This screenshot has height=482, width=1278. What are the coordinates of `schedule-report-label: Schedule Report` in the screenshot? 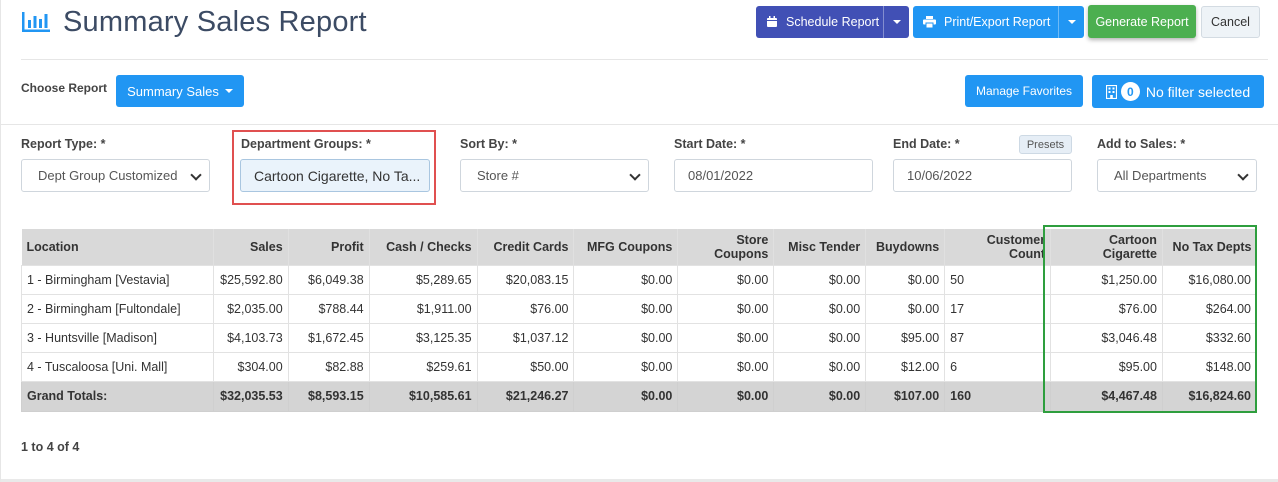 It's located at (833, 22).